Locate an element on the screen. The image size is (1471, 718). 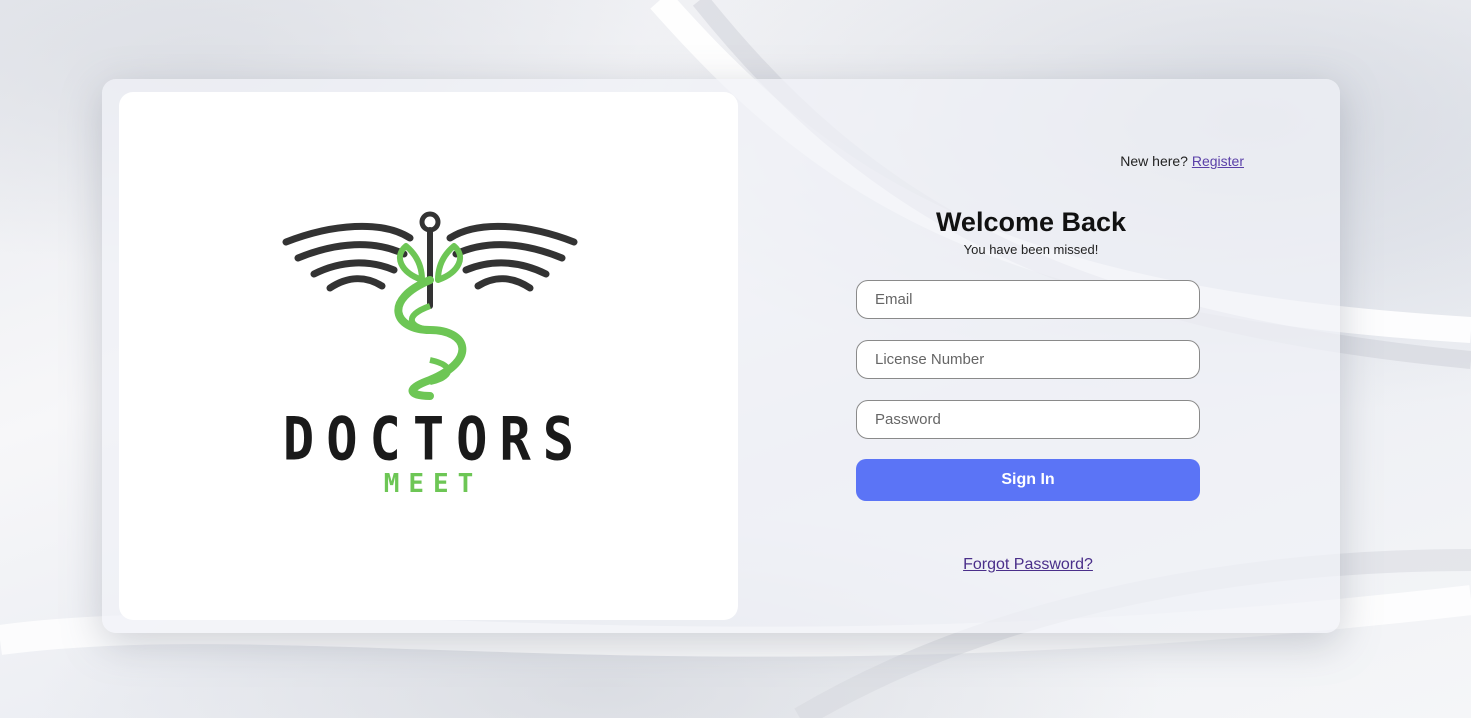
page-title: Welcome Back is located at coordinates (1031, 222).